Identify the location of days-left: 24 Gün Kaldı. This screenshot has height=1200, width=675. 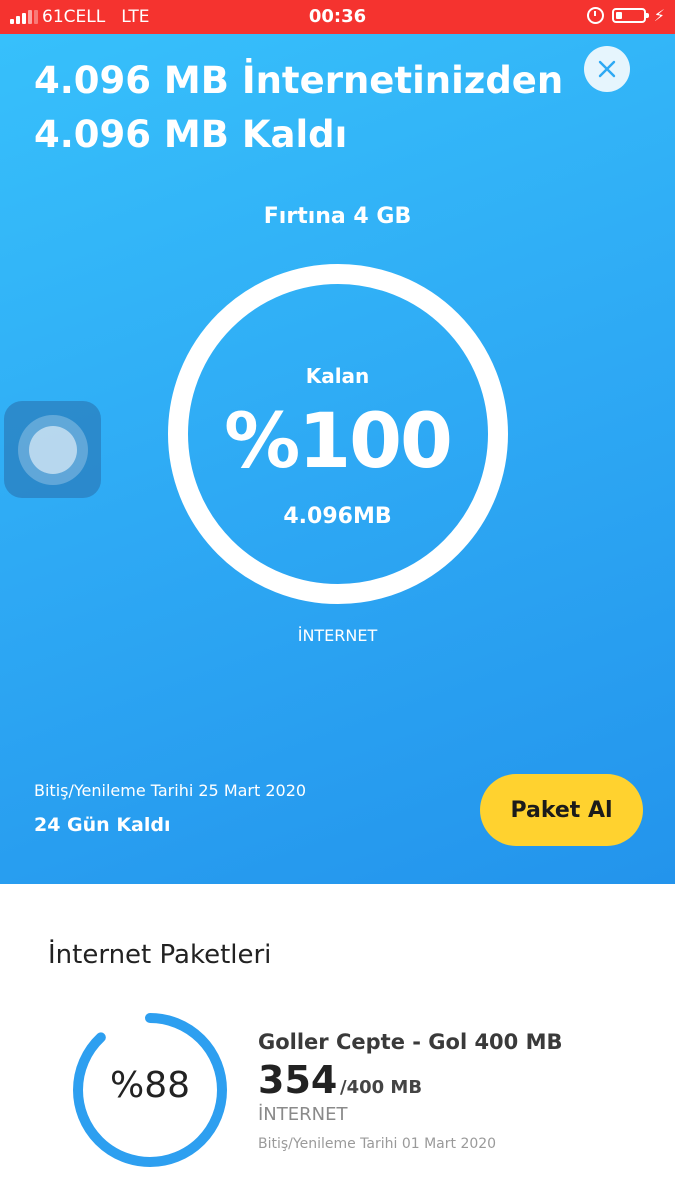
(102, 825).